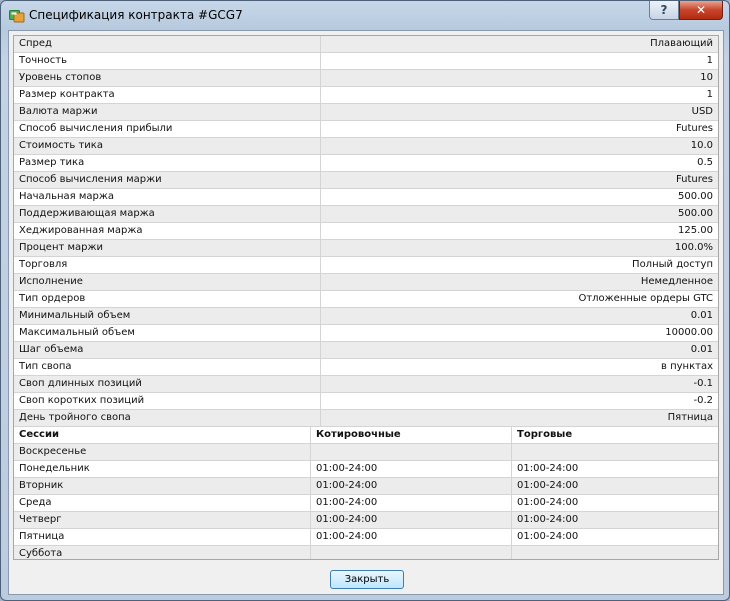  Describe the element at coordinates (167, 146) in the screenshot. I see `spec-label: Стоимость тика` at that location.